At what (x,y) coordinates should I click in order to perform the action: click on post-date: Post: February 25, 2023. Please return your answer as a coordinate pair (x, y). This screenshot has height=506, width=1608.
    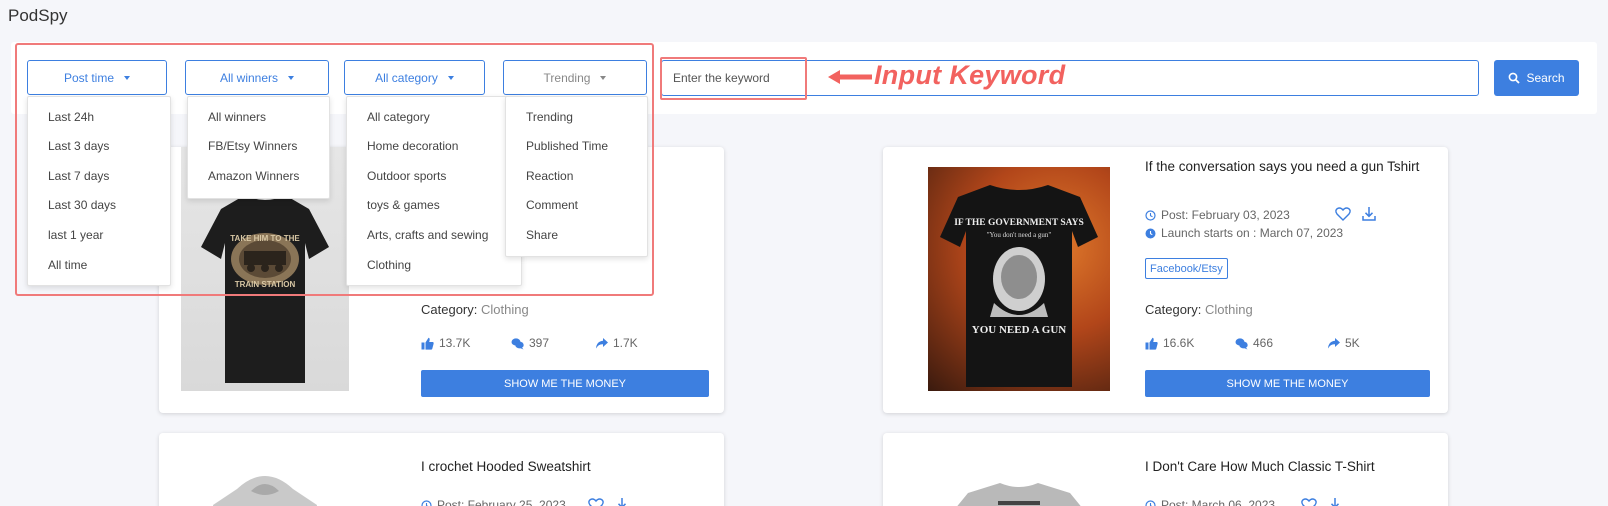
    Looking at the image, I should click on (493, 502).